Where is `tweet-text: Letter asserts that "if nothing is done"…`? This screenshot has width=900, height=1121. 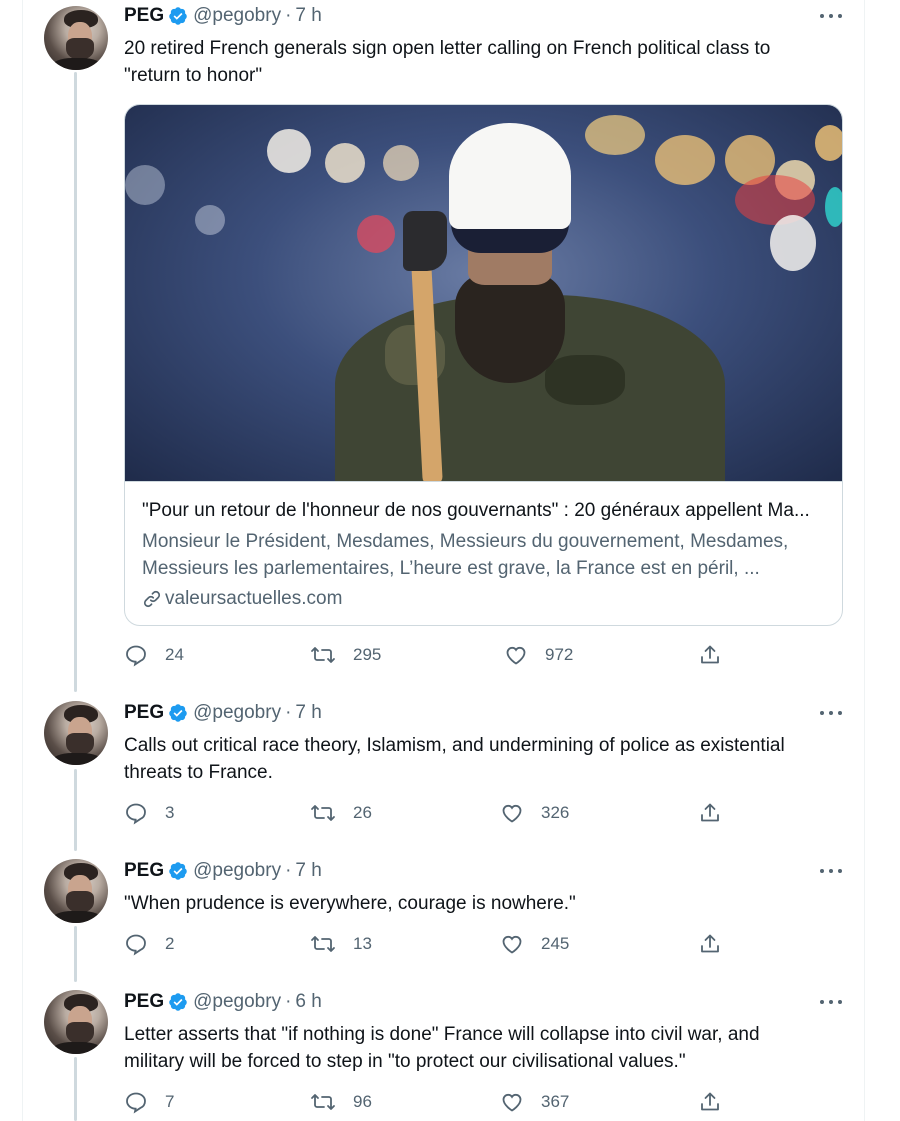 tweet-text: Letter asserts that "if nothing is done"… is located at coordinates (442, 1048).